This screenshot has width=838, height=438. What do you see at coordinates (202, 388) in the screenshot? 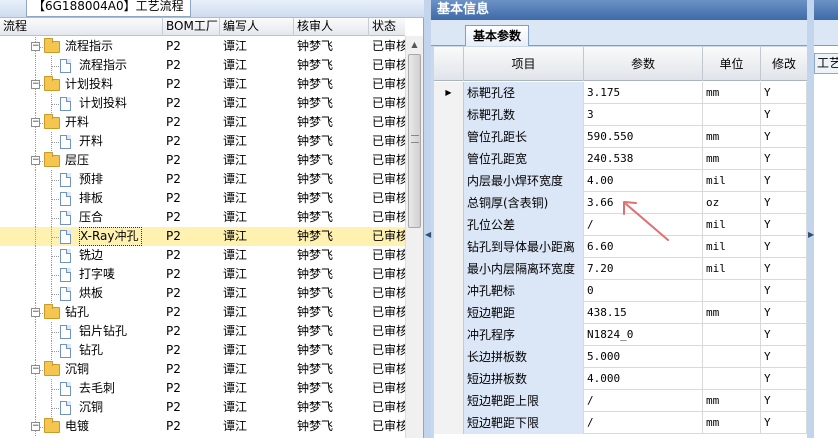
I see `tree-row: 去毛刺 P2 谭江 钟梦飞 已审核` at bounding box center [202, 388].